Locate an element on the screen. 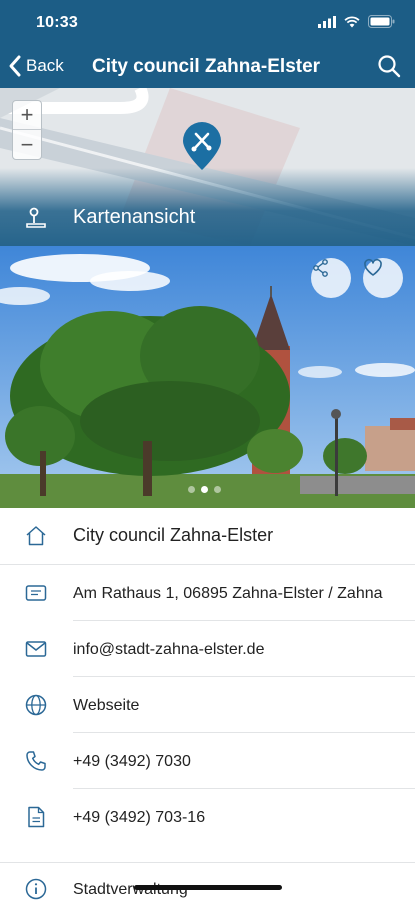 This screenshot has height=900, width=415. email-row: info@stadt-zahna-elster.de is located at coordinates (207, 649).